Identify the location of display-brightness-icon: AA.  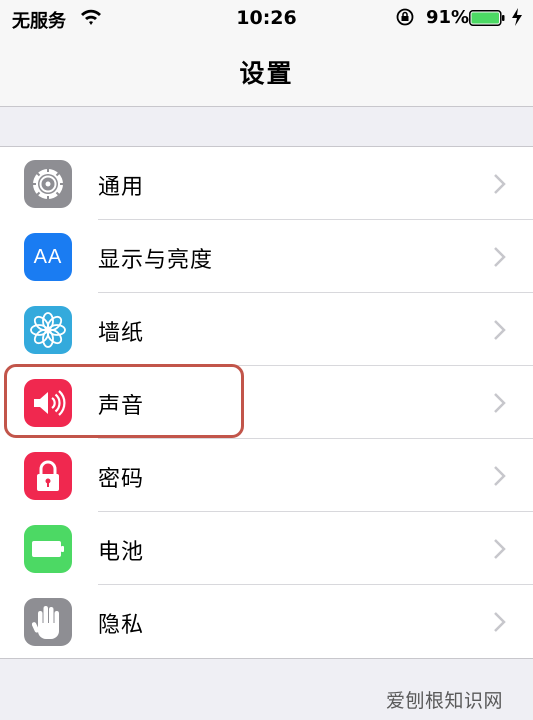
(48, 257).